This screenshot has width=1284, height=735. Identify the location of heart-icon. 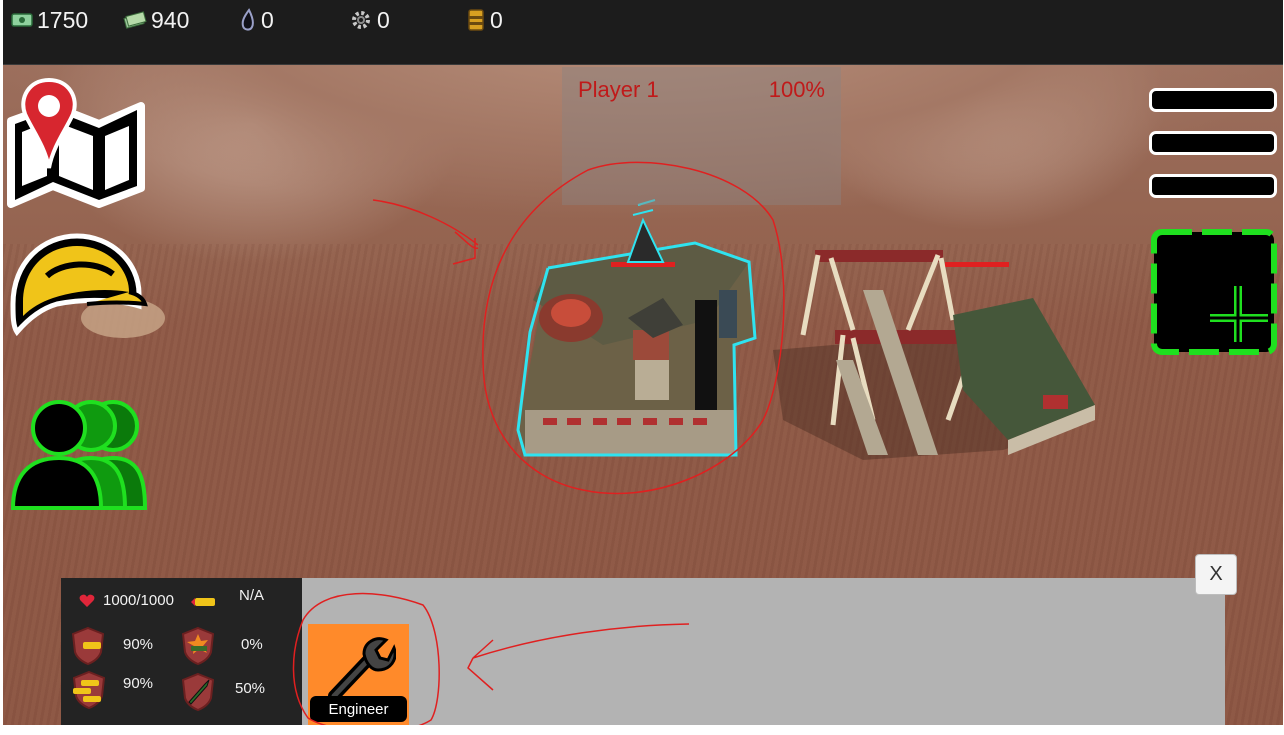
(87, 600).